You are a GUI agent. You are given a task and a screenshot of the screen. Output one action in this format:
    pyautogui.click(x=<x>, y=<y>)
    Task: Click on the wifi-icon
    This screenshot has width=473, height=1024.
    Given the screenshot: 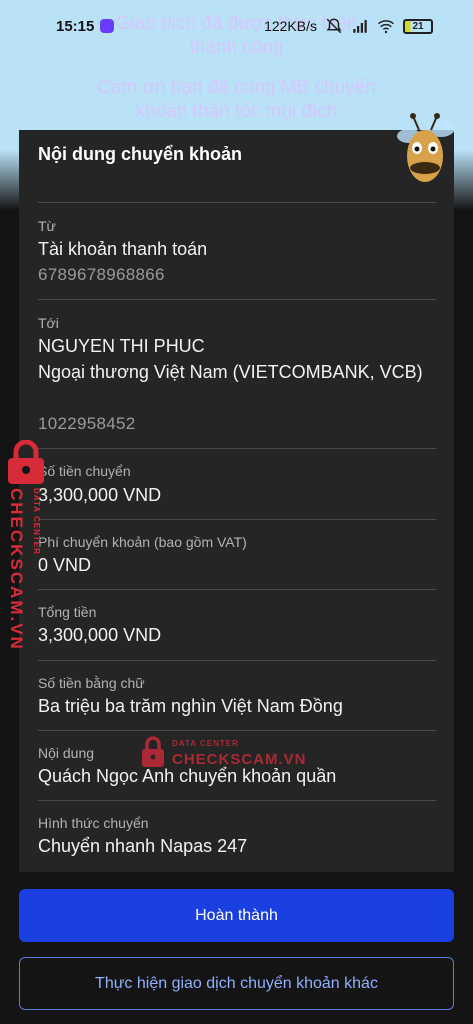 What is the action you would take?
    pyautogui.click(x=386, y=27)
    